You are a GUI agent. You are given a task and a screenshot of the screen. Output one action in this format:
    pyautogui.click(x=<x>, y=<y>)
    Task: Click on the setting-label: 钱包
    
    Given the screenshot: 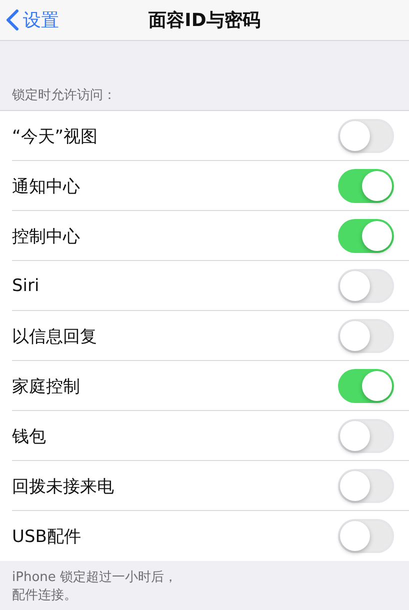 What is the action you would take?
    pyautogui.click(x=29, y=437)
    